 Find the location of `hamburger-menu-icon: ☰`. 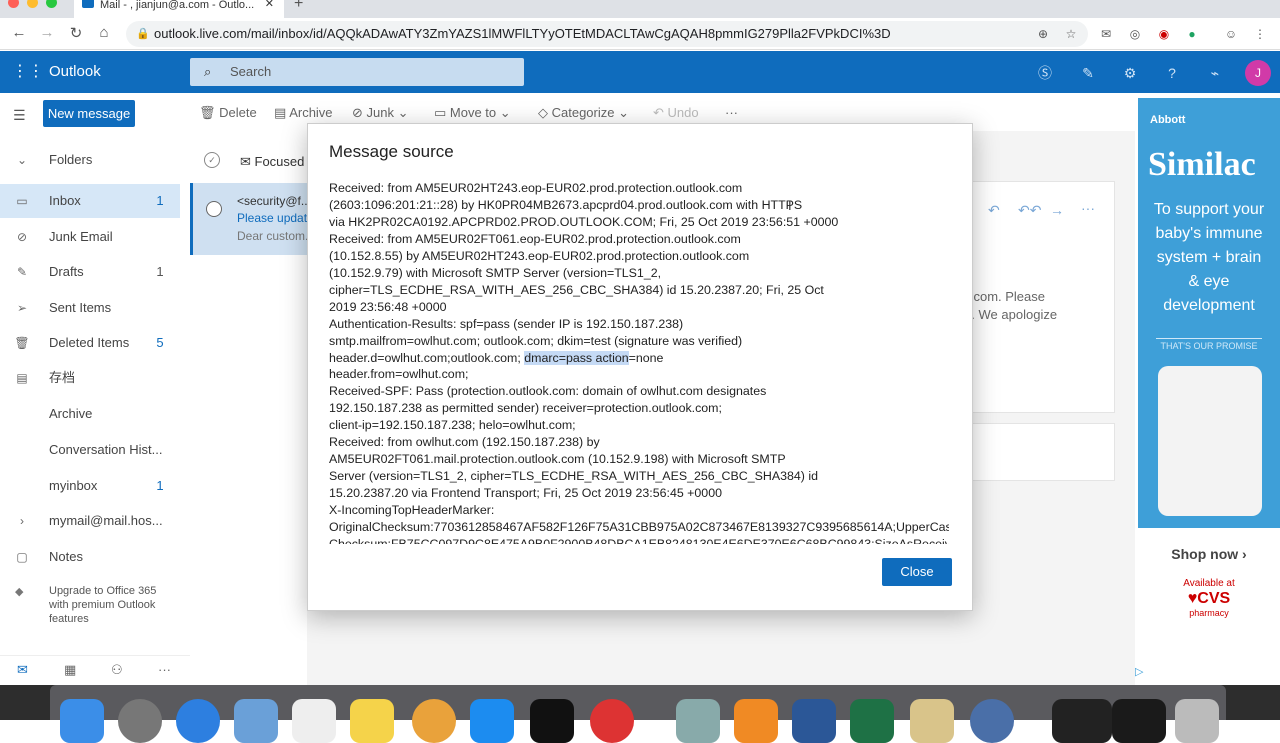

hamburger-menu-icon: ☰ is located at coordinates (19, 115).